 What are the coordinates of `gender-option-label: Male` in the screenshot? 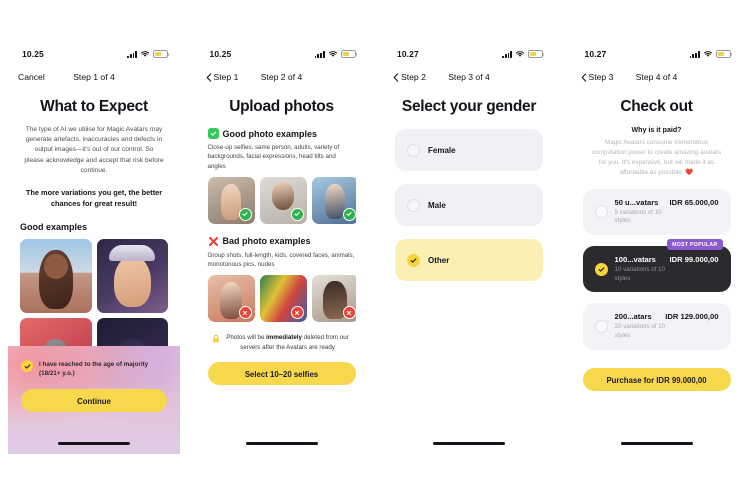 It's located at (437, 205).